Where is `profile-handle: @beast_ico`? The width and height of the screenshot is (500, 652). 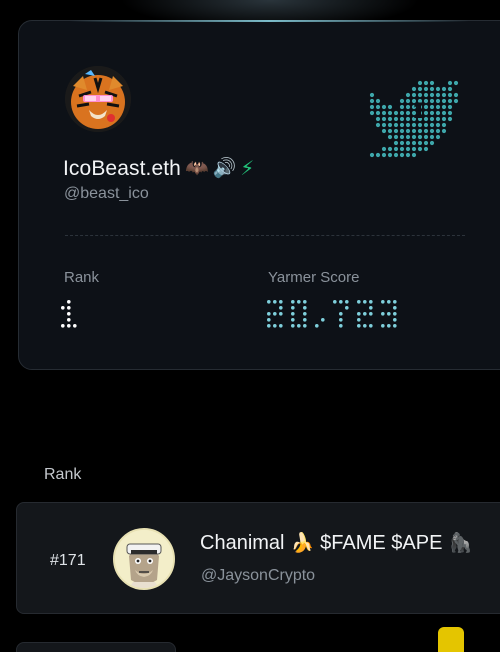 profile-handle: @beast_ico is located at coordinates (106, 194).